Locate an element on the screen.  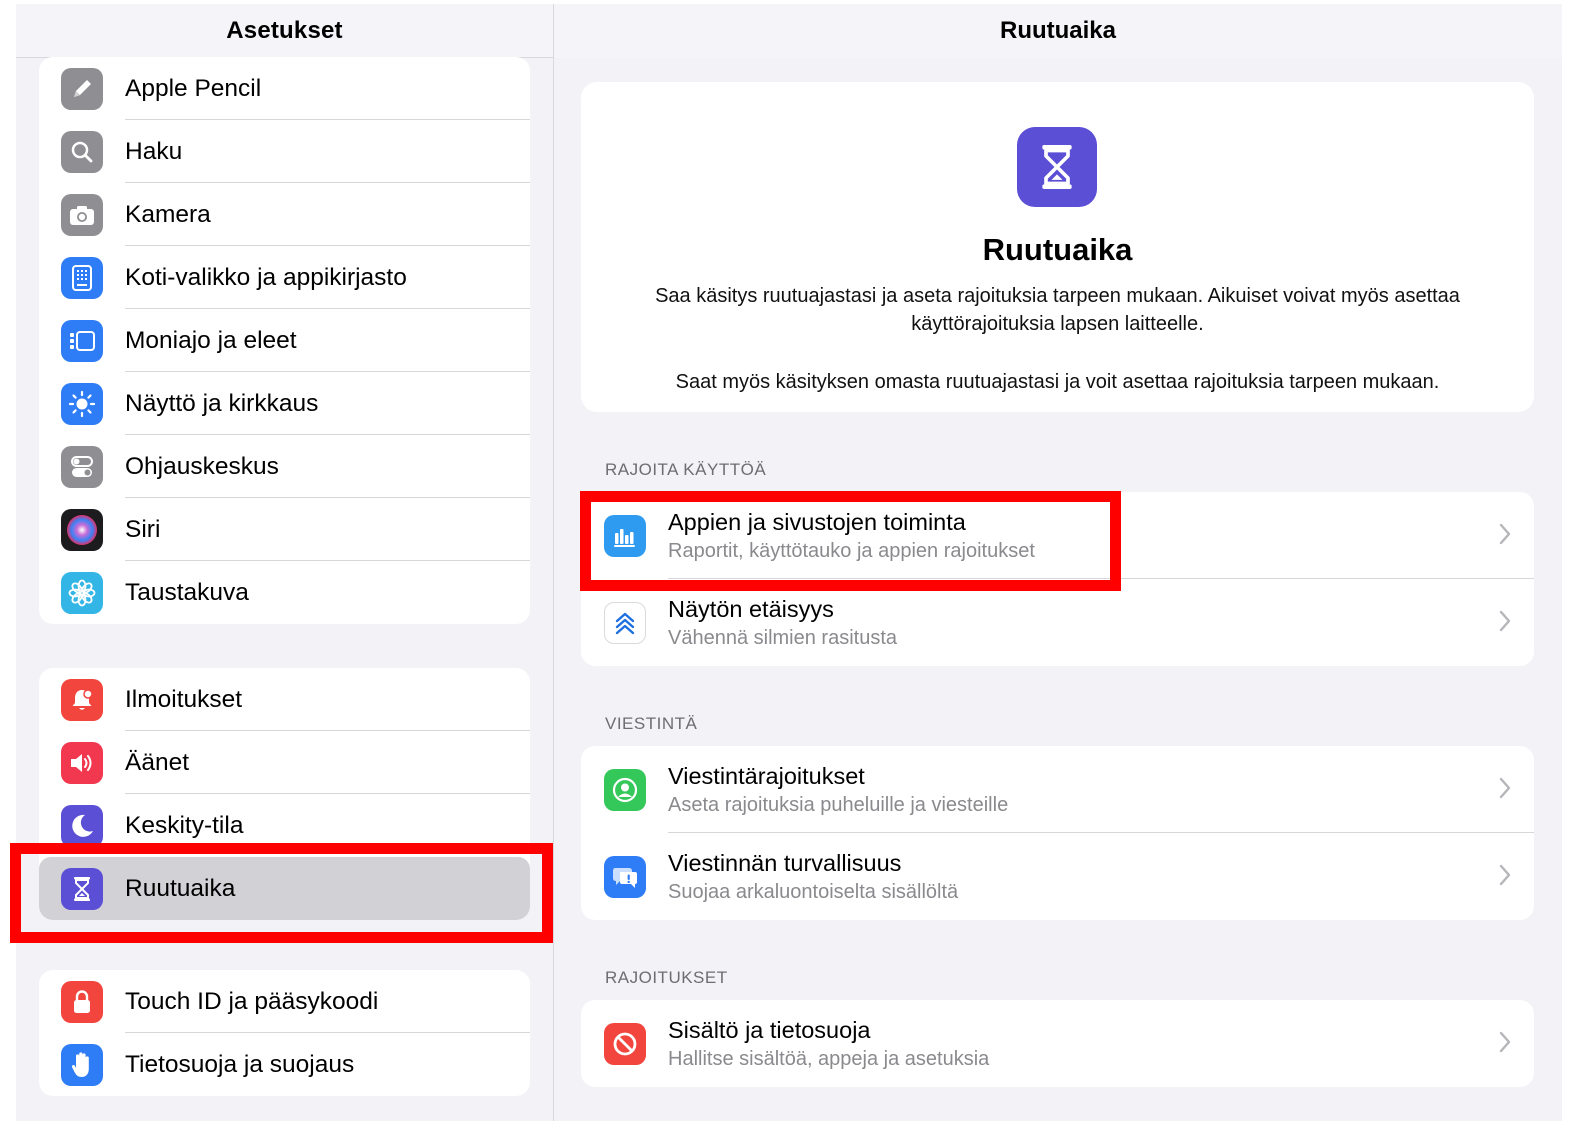
hand-icon is located at coordinates (82, 1064).